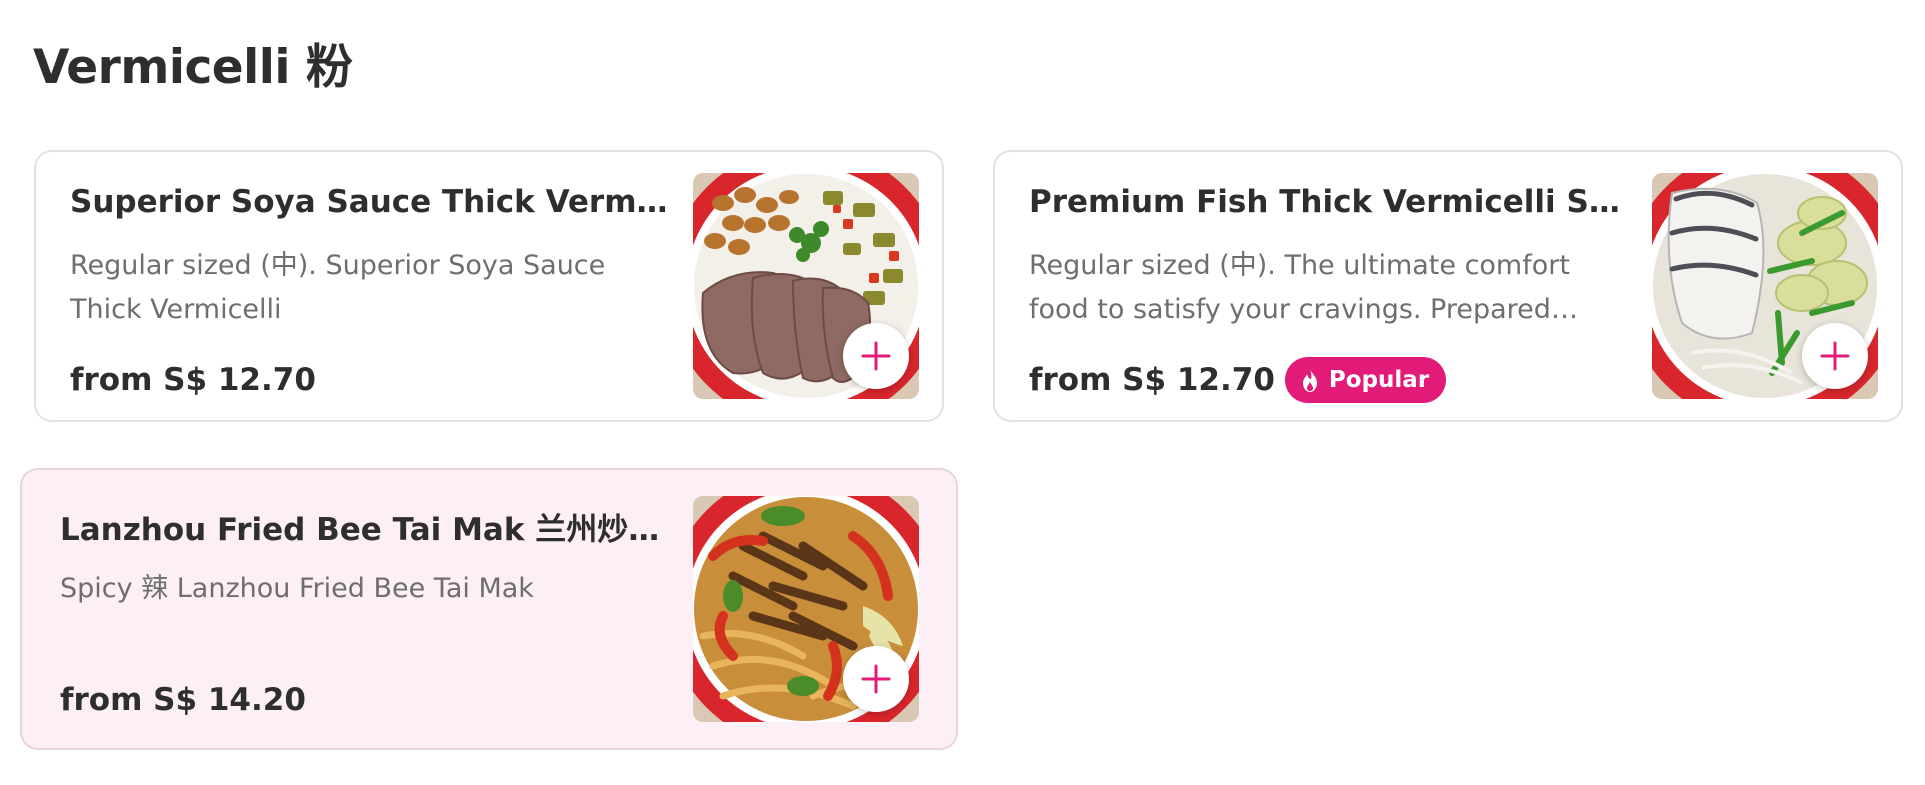 The image size is (1925, 785). I want to click on badge-label: Popular, so click(1379, 380).